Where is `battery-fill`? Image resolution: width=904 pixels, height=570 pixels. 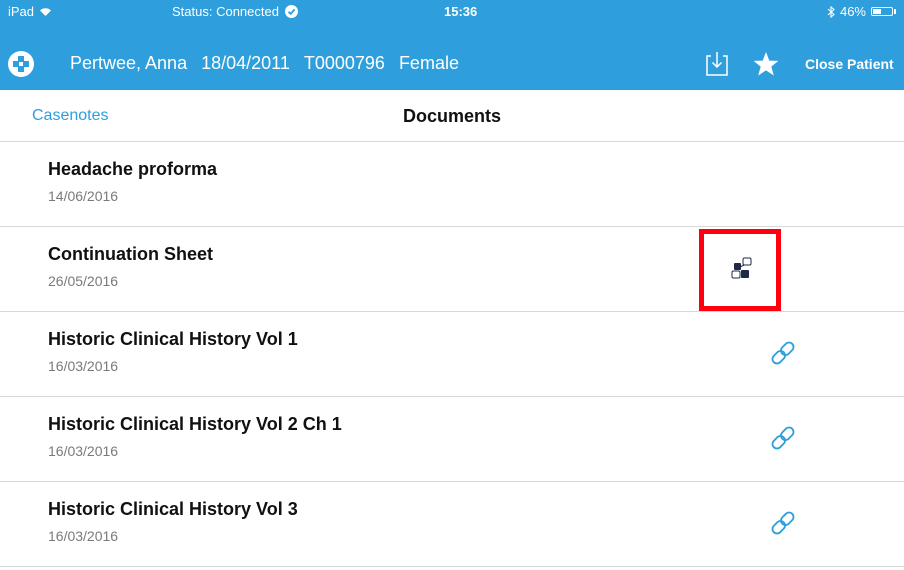 battery-fill is located at coordinates (877, 11).